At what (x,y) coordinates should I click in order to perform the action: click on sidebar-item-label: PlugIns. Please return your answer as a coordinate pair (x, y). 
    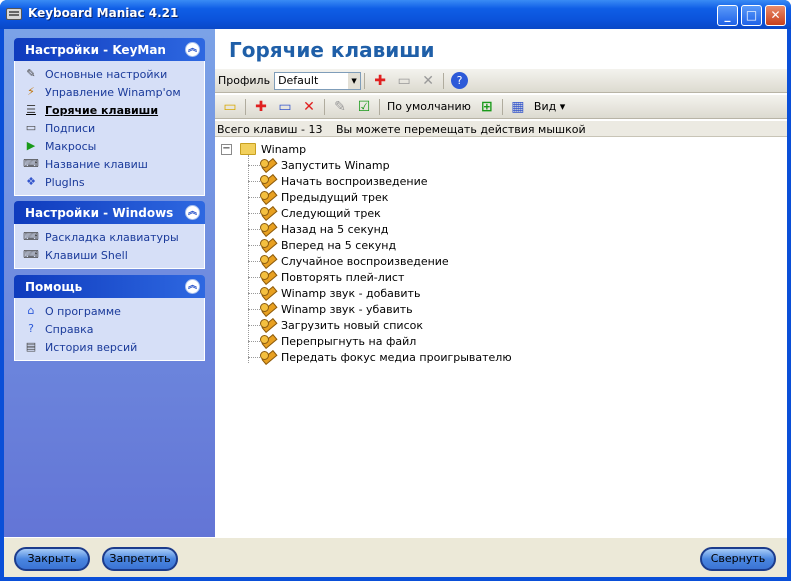
    Looking at the image, I should click on (65, 182).